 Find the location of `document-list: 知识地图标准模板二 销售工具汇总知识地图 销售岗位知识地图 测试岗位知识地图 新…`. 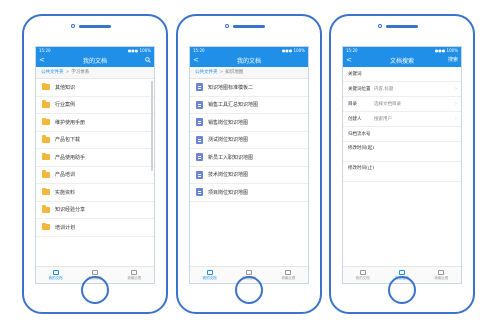

document-list: 知识地图标准模板二 销售工具汇总知识地图 销售岗位知识地图 测试岗位知识地图 新… is located at coordinates (249, 140).